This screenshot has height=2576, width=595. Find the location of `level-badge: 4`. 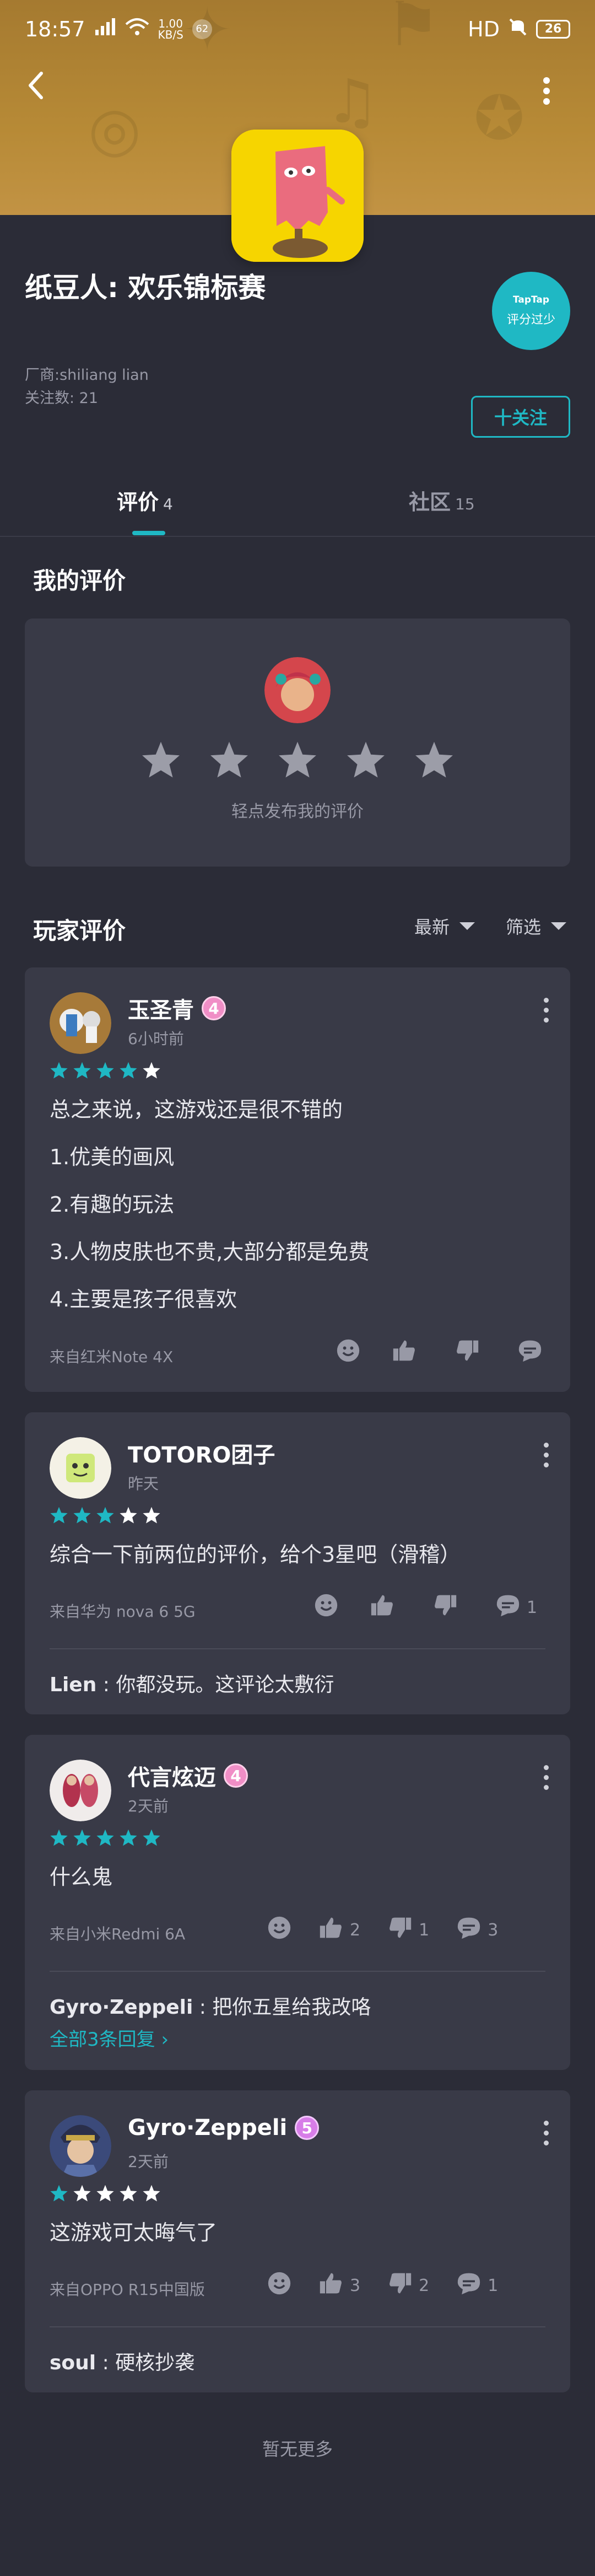

level-badge: 4 is located at coordinates (214, 1008).